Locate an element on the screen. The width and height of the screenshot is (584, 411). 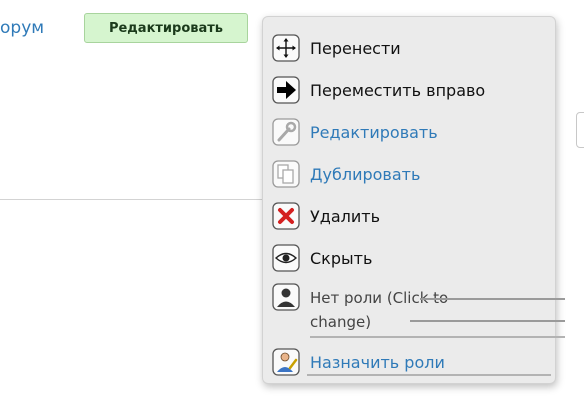
menu-item-label: Переместить вправо is located at coordinates (398, 90).